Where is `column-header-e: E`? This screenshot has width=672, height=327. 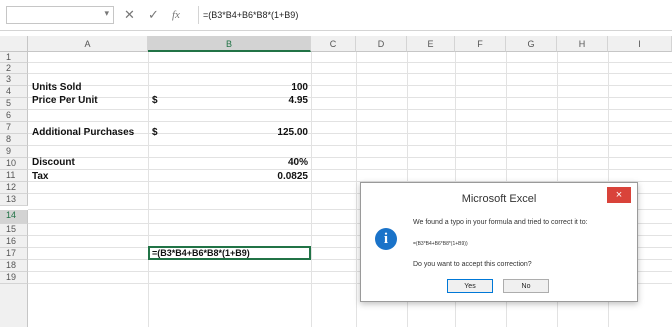 column-header-e: E is located at coordinates (431, 44).